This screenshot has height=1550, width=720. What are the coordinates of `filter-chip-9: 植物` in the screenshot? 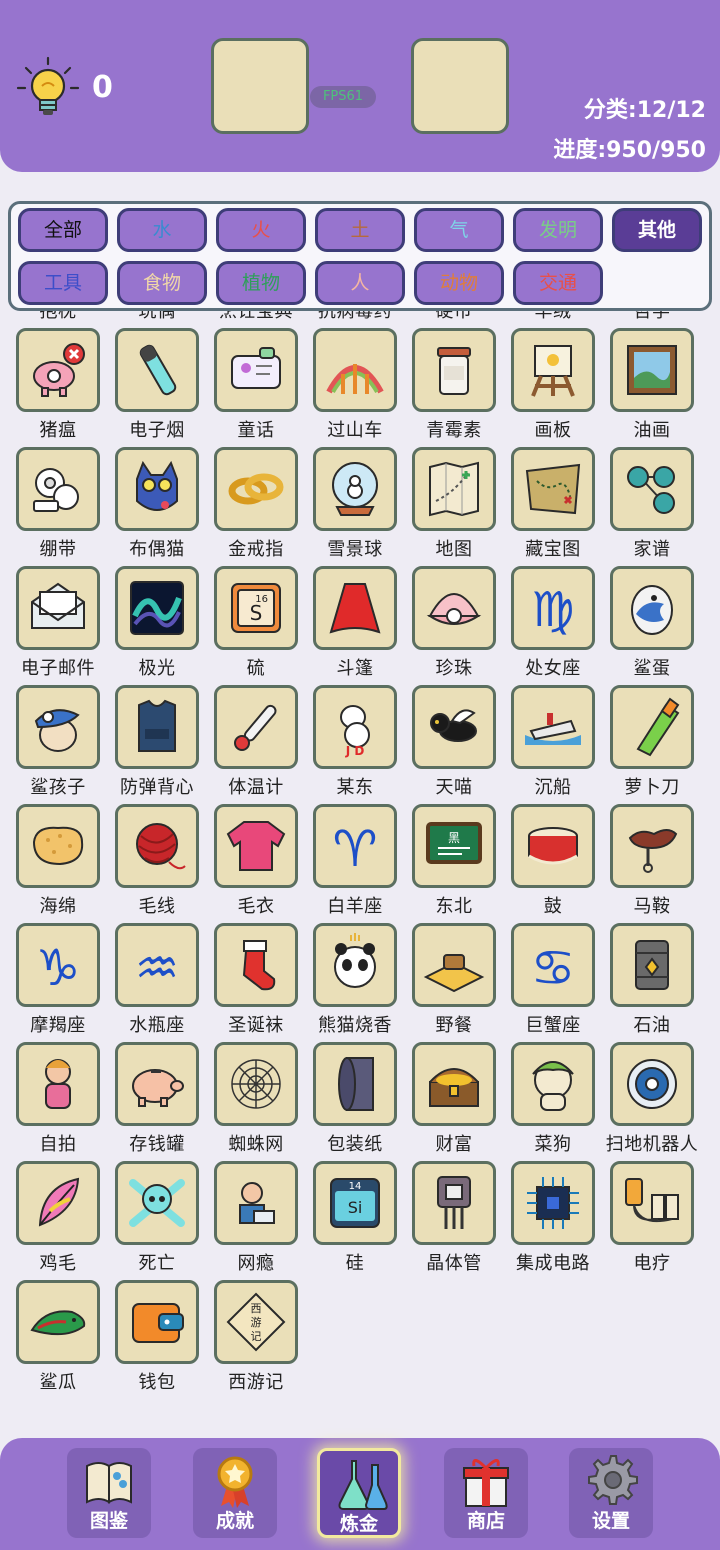 It's located at (261, 283).